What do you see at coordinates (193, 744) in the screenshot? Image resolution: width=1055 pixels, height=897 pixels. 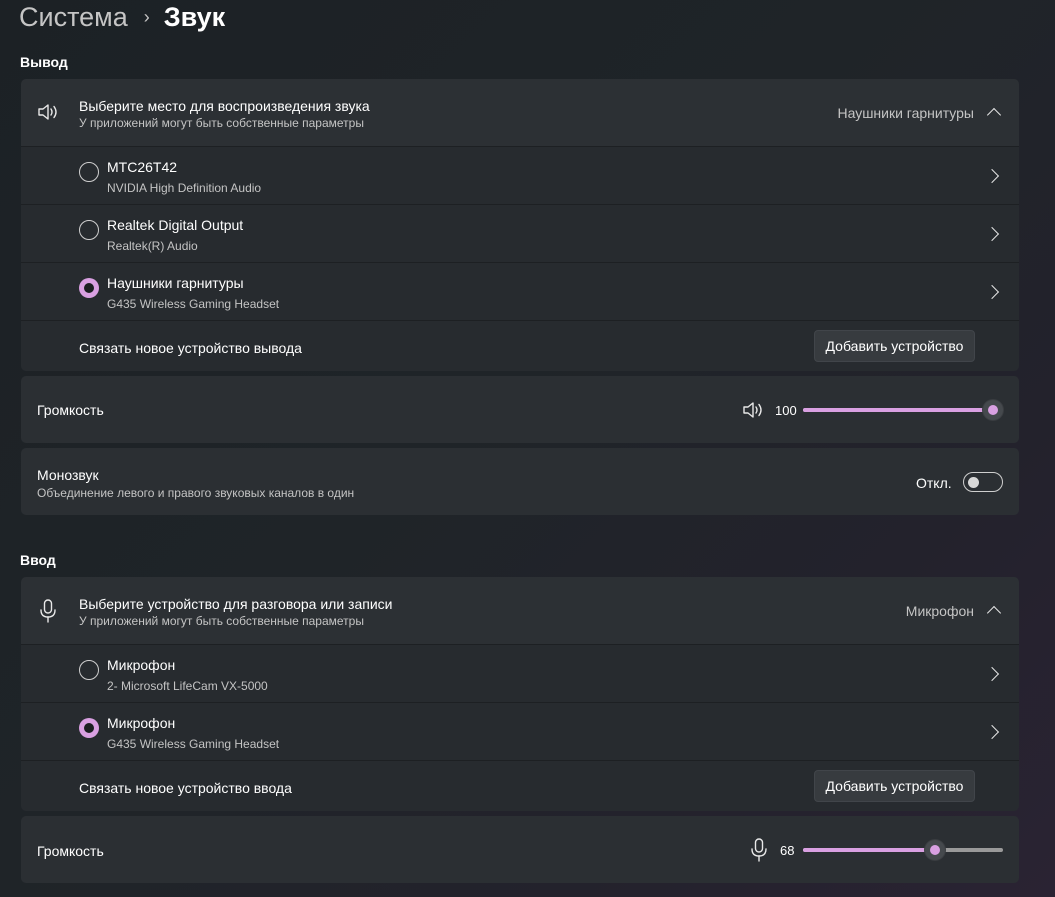 I see `input-device-driver: G435 Wireless Gaming Headset` at bounding box center [193, 744].